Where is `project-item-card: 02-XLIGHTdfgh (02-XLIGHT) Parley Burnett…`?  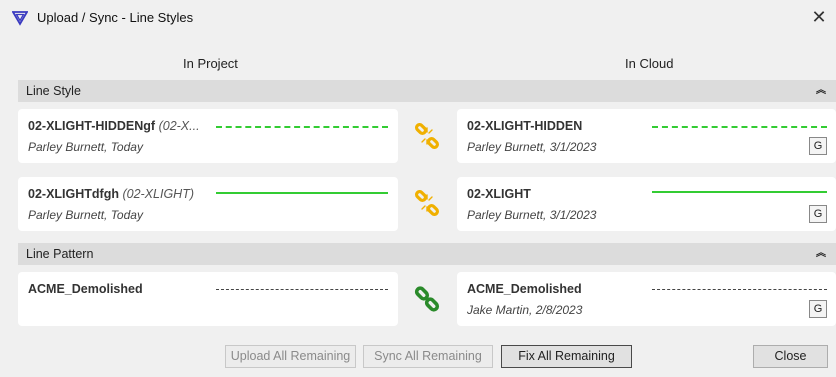 project-item-card: 02-XLIGHTdfgh (02-XLIGHT) Parley Burnett… is located at coordinates (208, 204).